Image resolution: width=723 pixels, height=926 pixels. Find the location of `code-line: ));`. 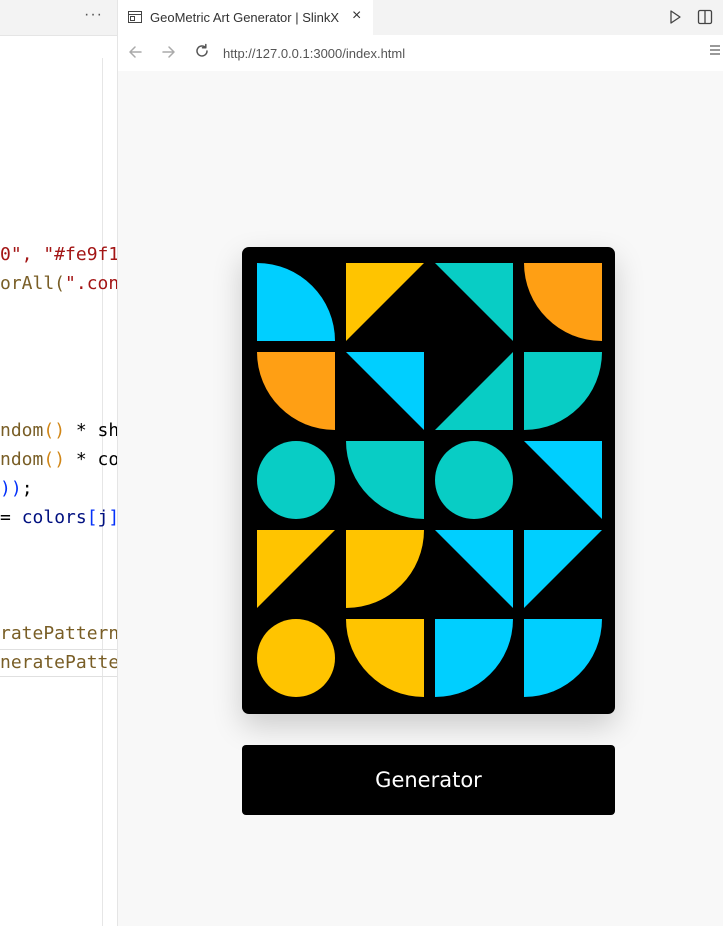

code-line: )); is located at coordinates (16, 489).